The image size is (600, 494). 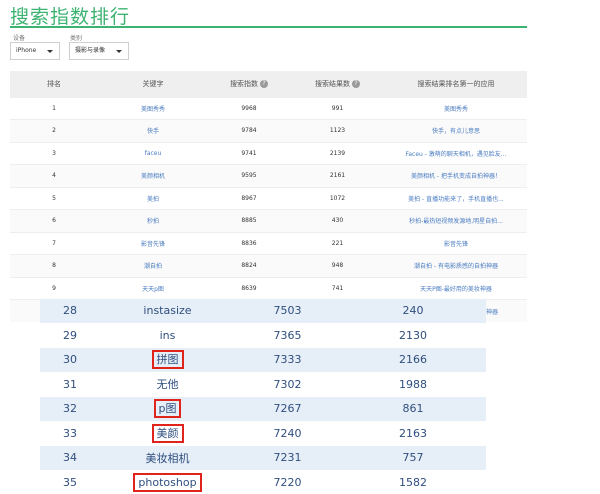 What do you see at coordinates (249, 108) in the screenshot?
I see `search-index-cell: 9968` at bounding box center [249, 108].